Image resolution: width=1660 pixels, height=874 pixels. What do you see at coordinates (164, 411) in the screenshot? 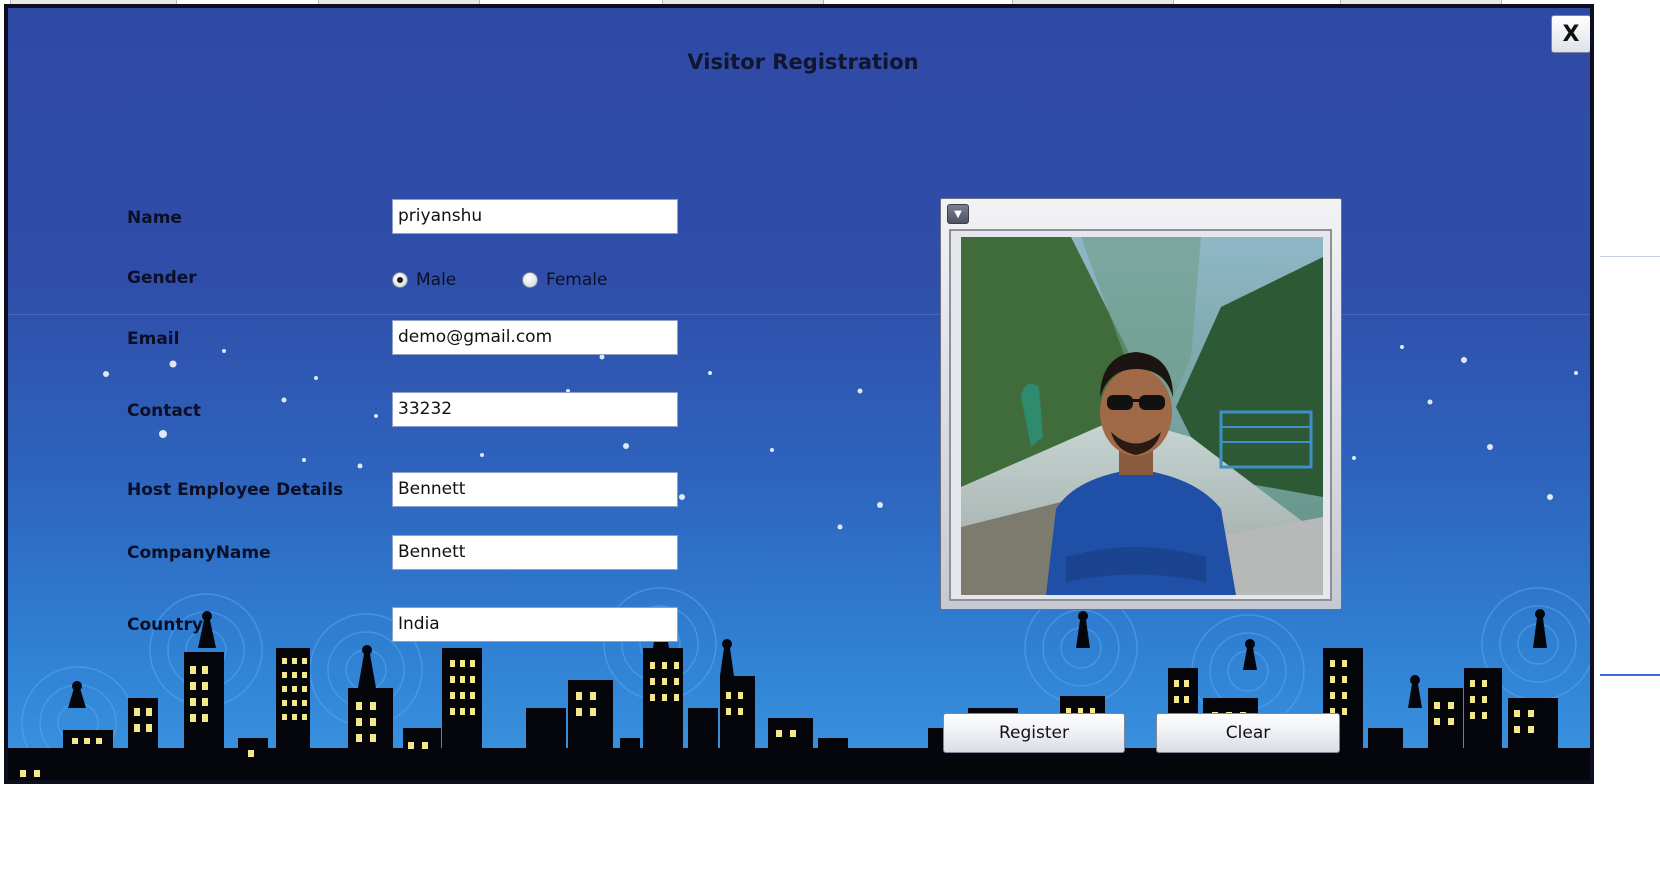
I see `contact-label: Contact` at bounding box center [164, 411].